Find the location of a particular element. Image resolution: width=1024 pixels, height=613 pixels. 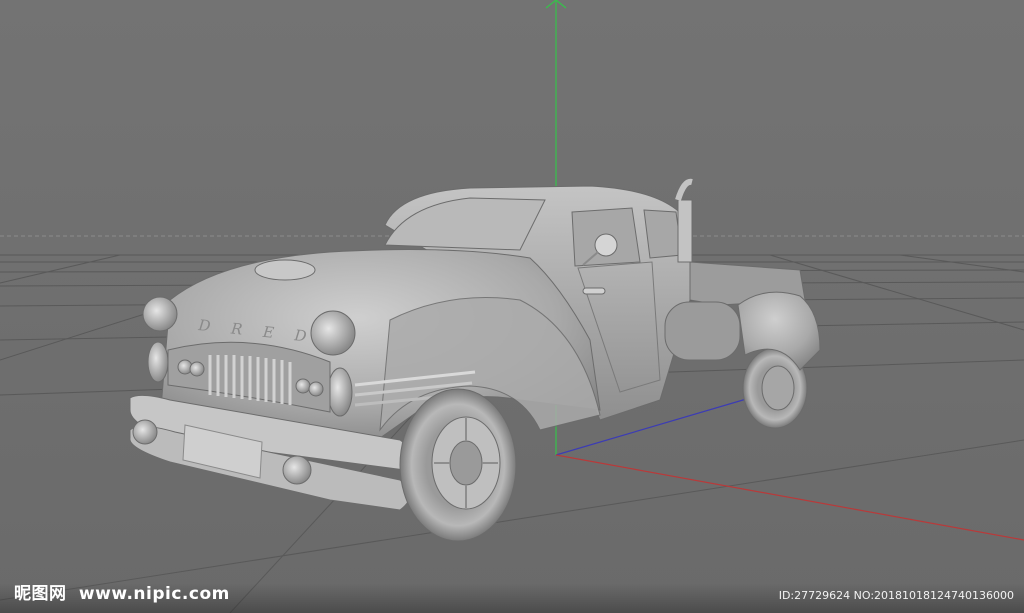

side-tank is located at coordinates (702, 331).